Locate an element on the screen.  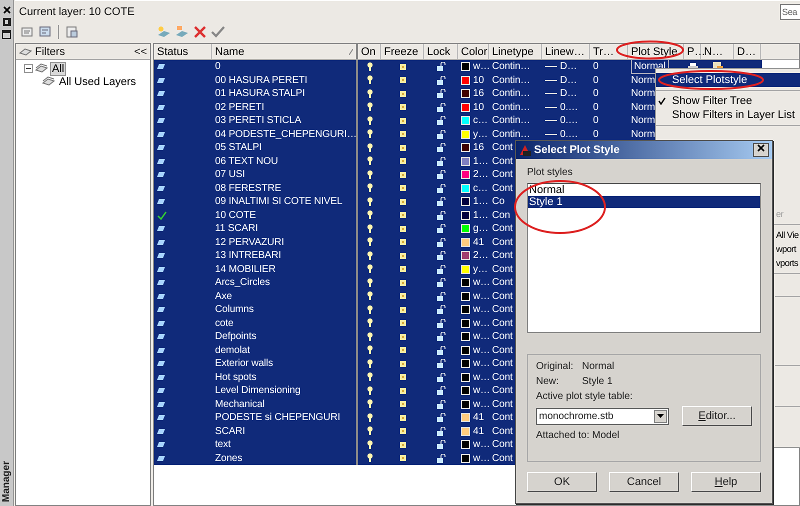
layer-name: 03 PERETI STICLA is located at coordinates (258, 121).